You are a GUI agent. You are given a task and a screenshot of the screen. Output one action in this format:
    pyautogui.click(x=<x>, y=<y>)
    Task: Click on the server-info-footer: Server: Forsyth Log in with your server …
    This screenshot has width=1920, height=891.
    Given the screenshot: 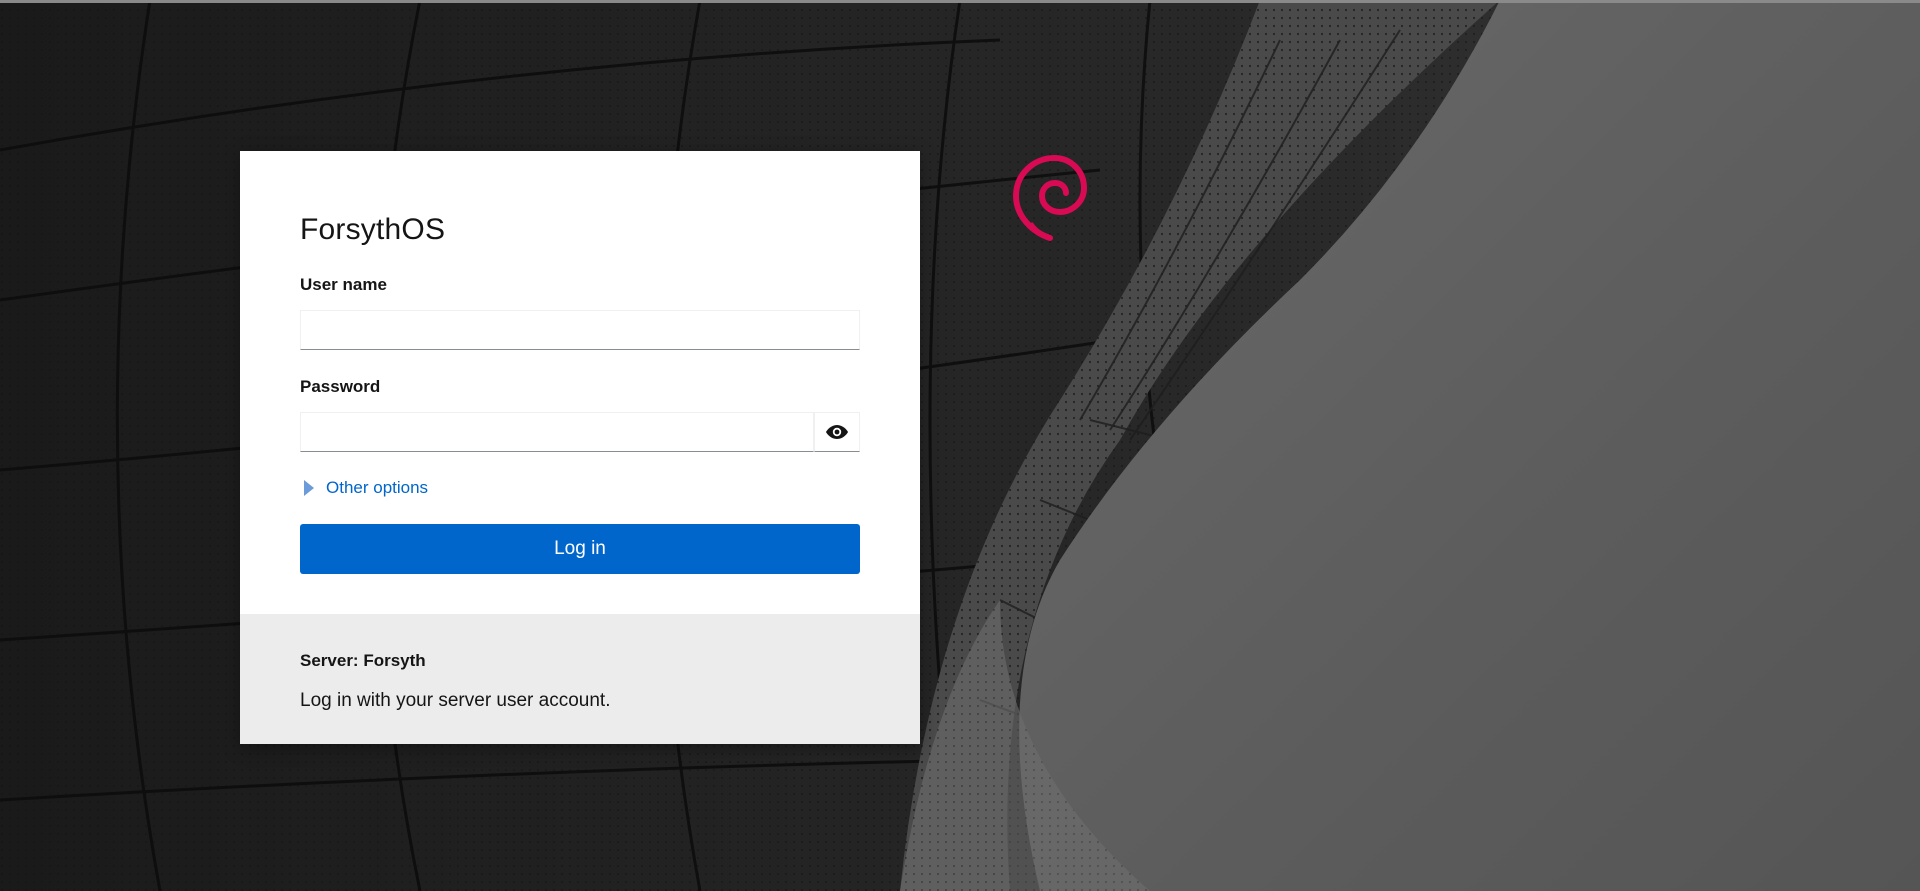 What is the action you would take?
    pyautogui.click(x=580, y=679)
    